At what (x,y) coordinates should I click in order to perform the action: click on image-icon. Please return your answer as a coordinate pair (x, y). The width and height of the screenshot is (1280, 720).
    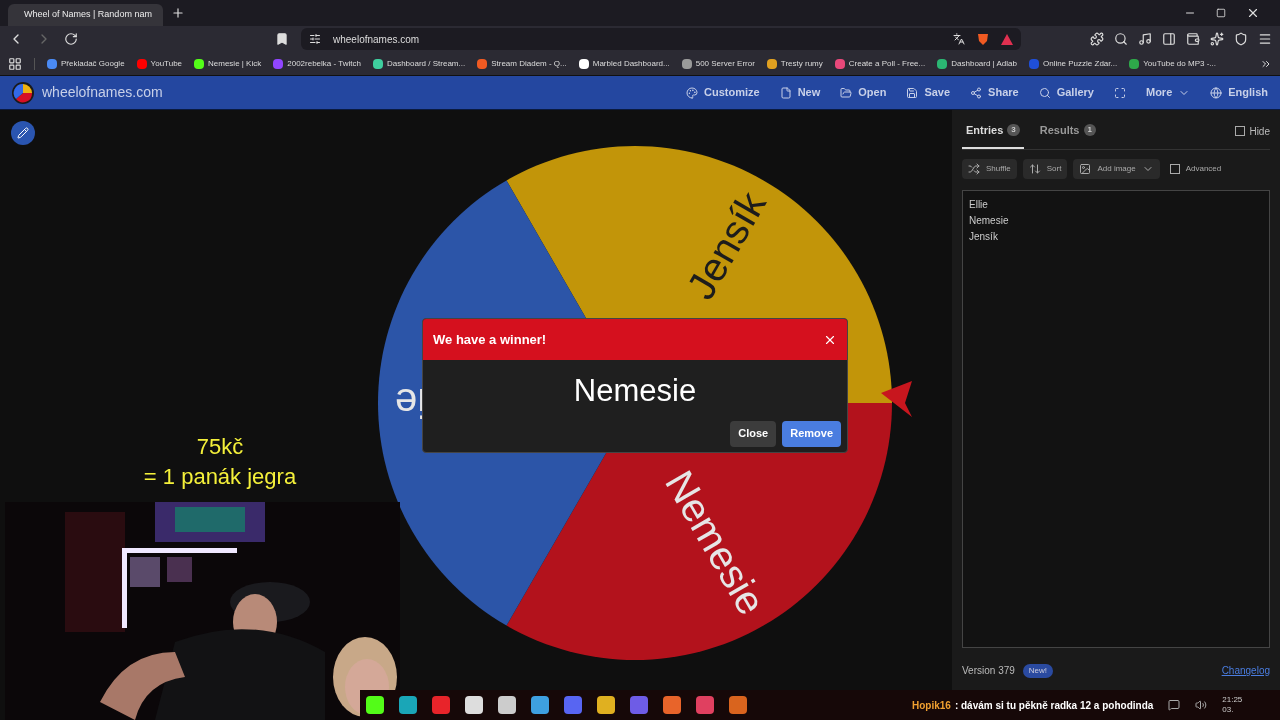
    Looking at the image, I should click on (1085, 168).